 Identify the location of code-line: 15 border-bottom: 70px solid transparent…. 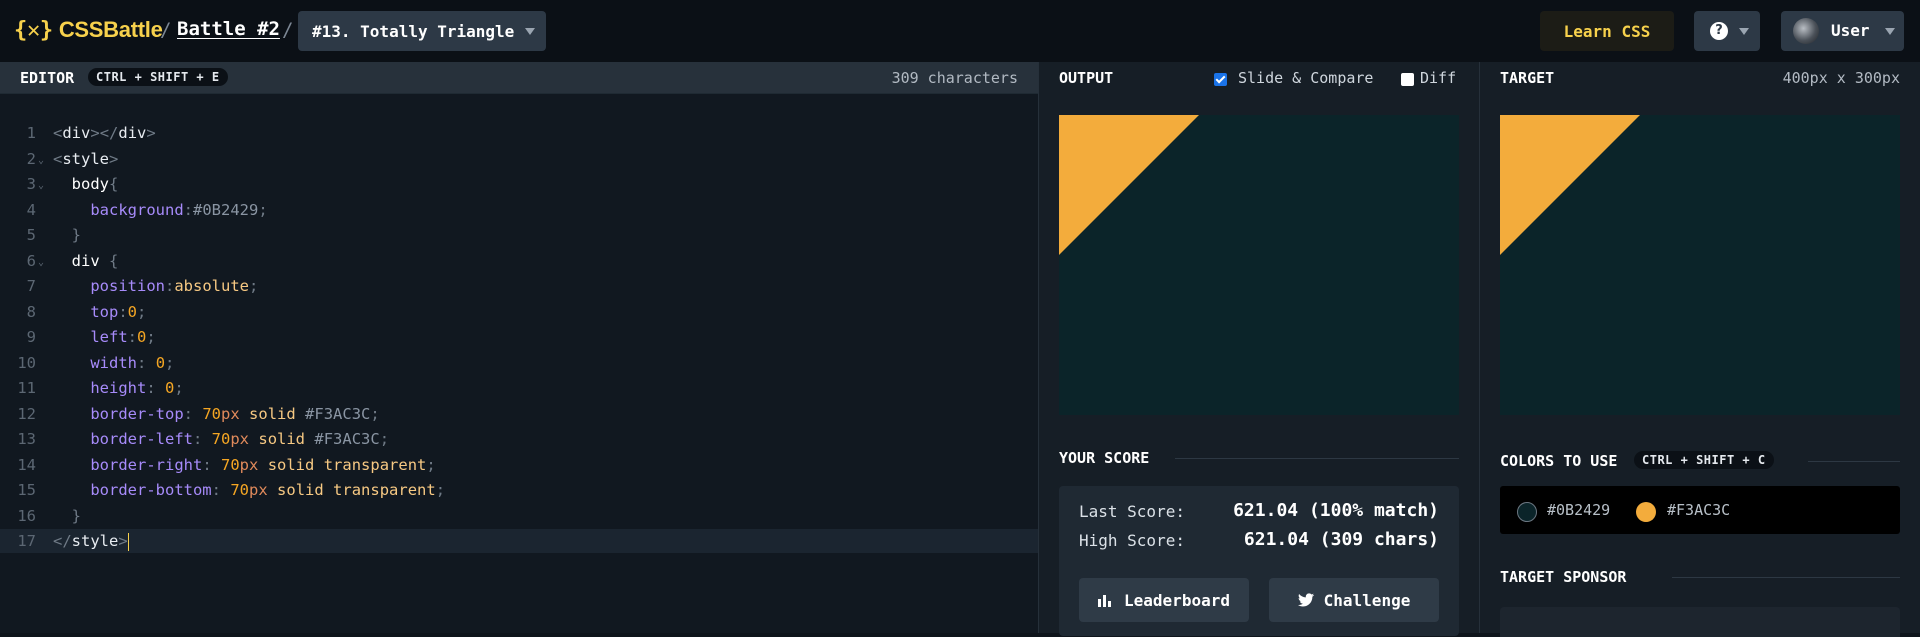
(519, 490).